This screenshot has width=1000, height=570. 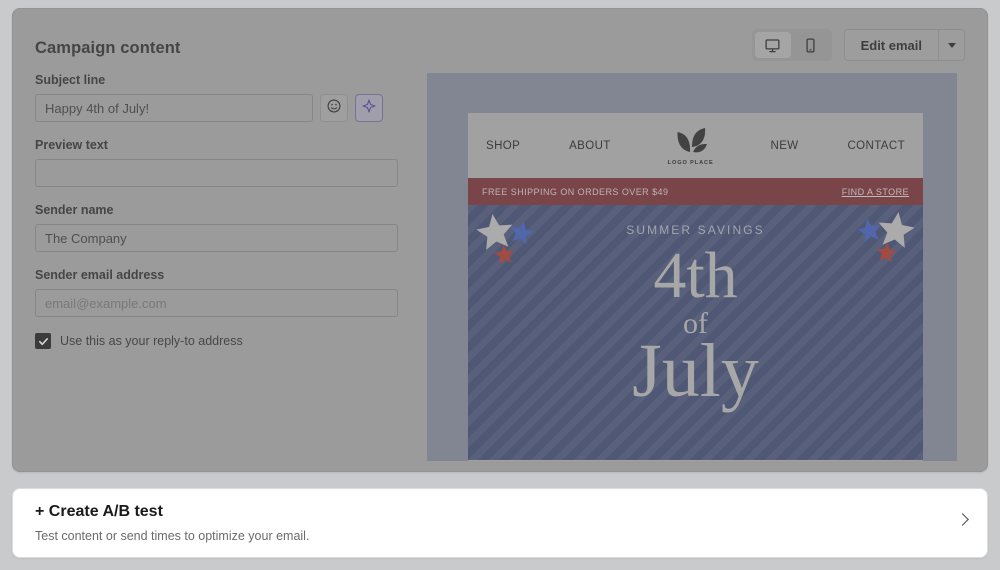 I want to click on email-nav: SHOP ABOUT LOGO PLACE NEW CONTACT, so click(x=695, y=145).